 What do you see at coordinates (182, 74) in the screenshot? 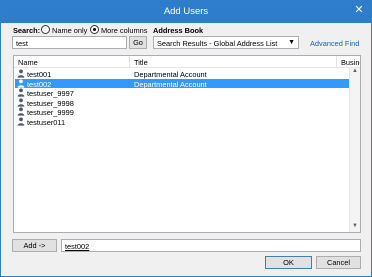
I see `list-item: test001 Departmental Account` at bounding box center [182, 74].